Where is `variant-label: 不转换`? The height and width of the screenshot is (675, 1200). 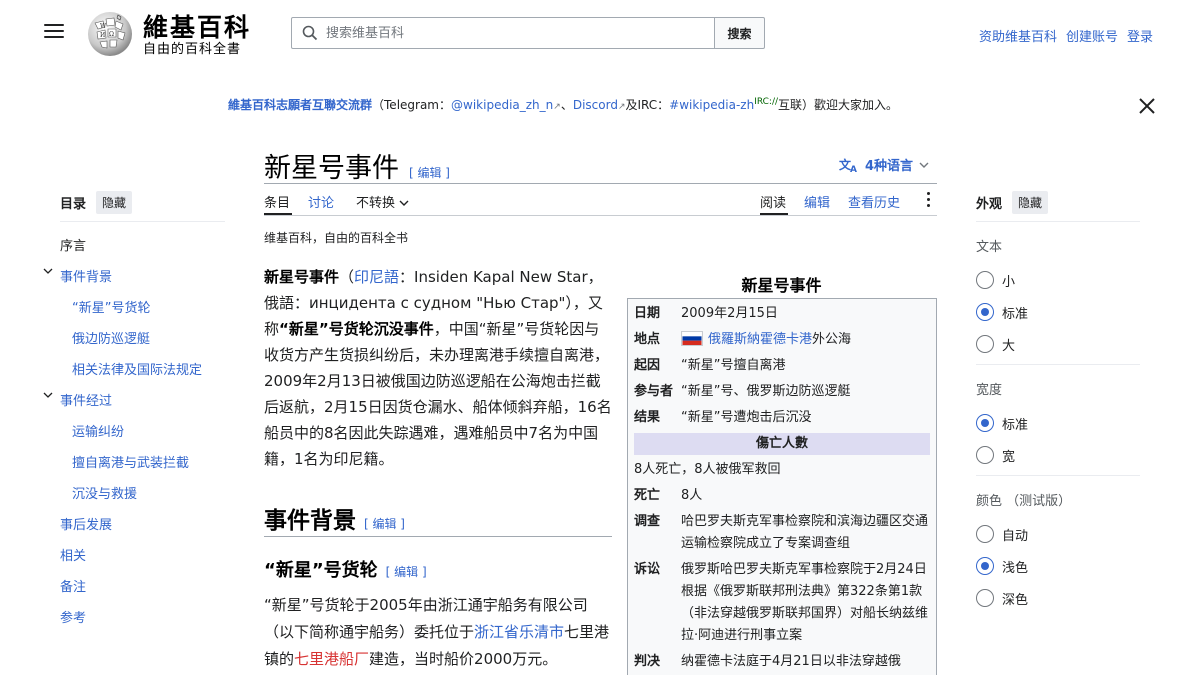
variant-label: 不转换 is located at coordinates (376, 203).